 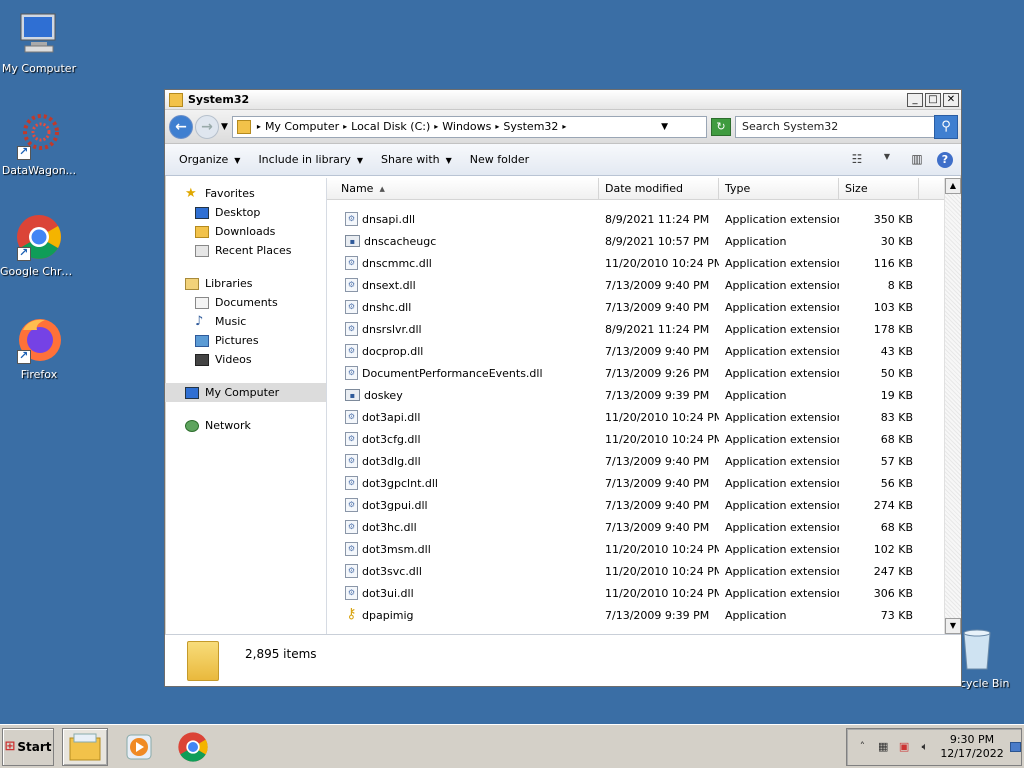 I want to click on scroll-up-icon: ▲, so click(x=953, y=186).